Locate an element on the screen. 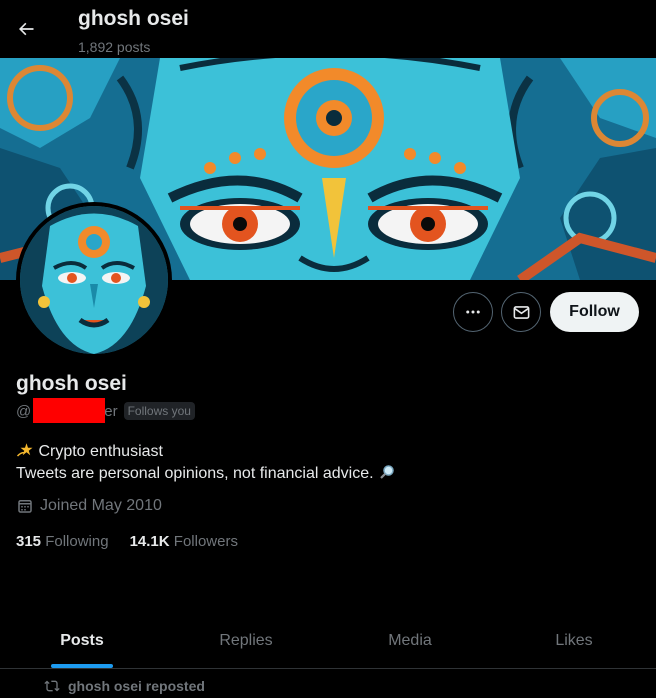  header-title: ghosh osei is located at coordinates (133, 18).